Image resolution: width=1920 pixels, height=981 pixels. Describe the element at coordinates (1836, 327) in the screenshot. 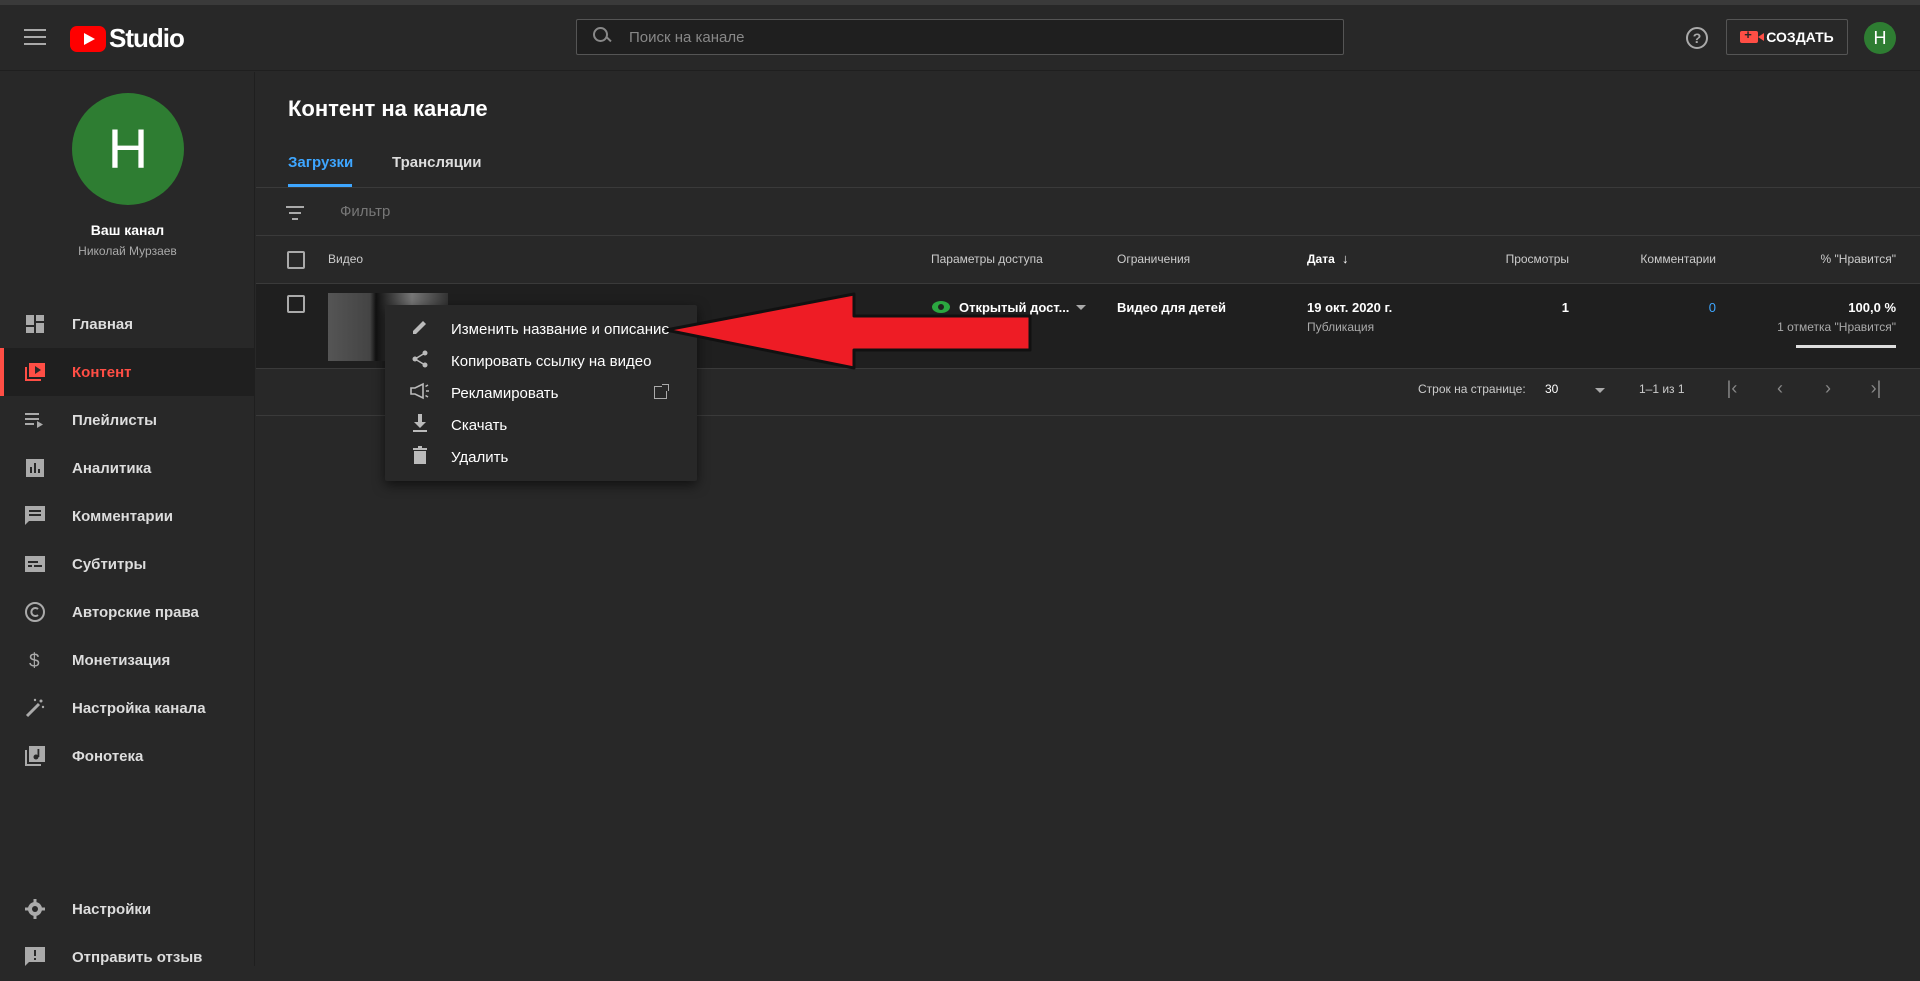

I see `likes-count: 1 отметка "Нравится"` at that location.